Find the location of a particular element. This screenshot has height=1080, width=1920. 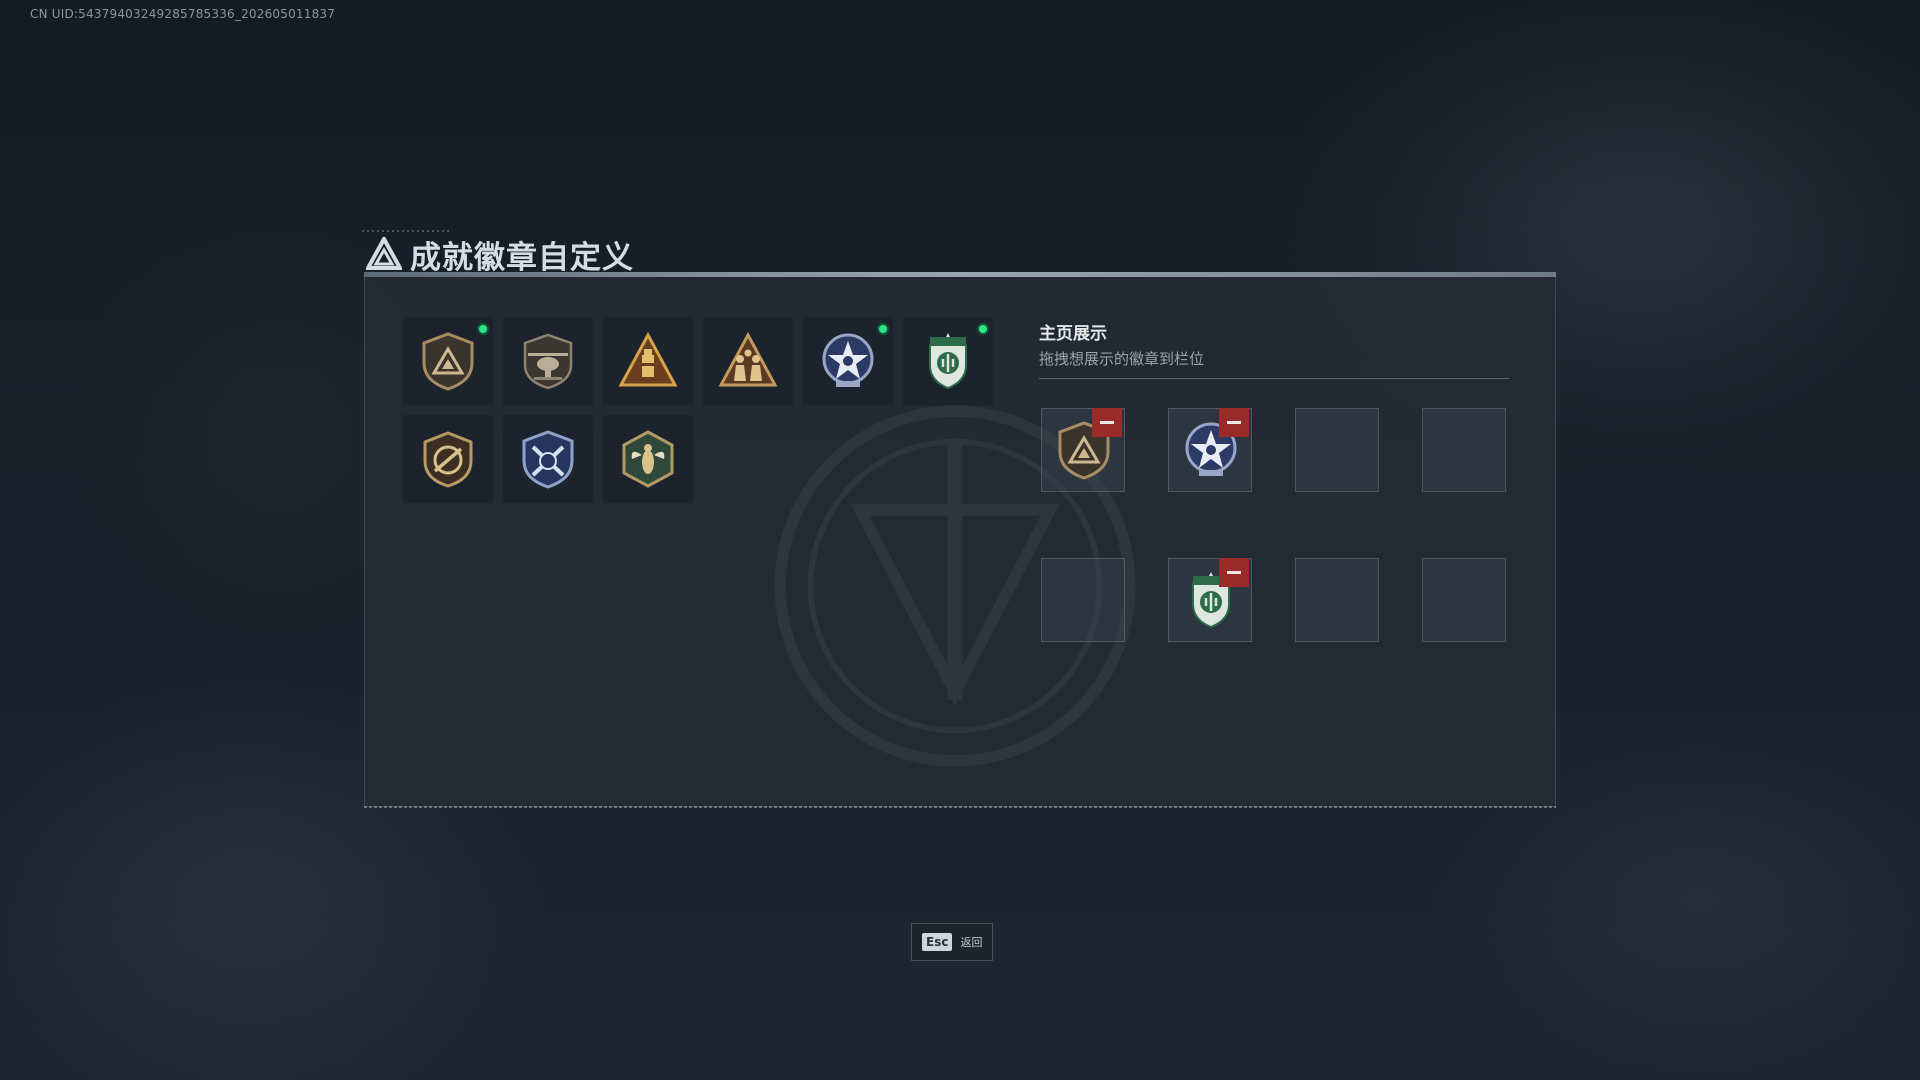

showcase-hint: 拖拽想展示的徽章到栏位 is located at coordinates (1122, 359).